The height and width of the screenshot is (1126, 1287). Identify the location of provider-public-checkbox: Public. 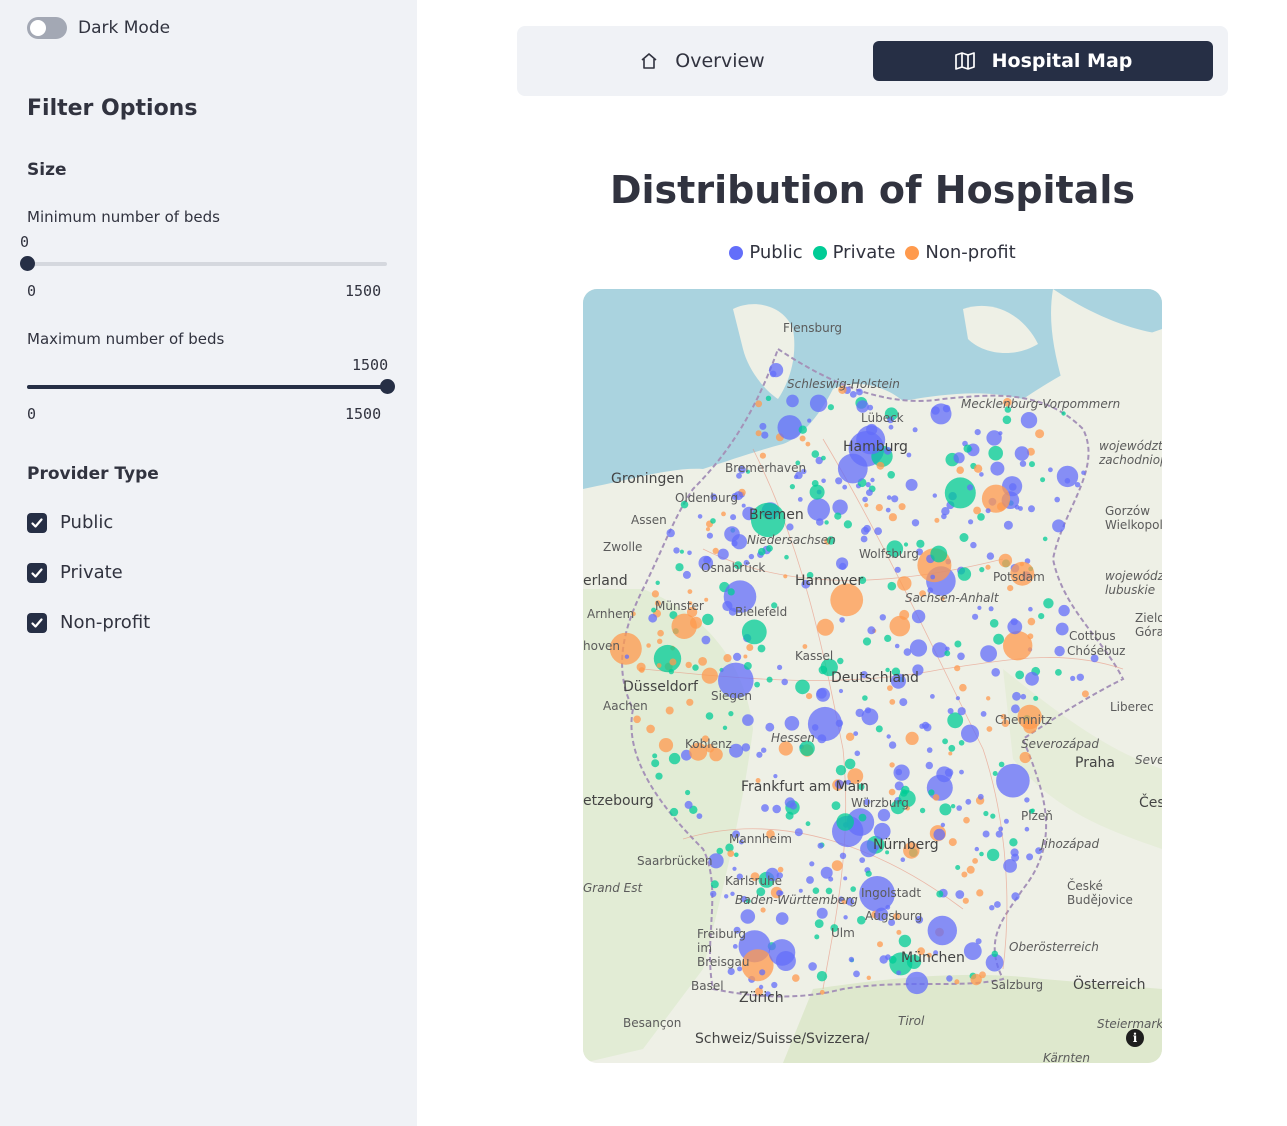
(70, 522).